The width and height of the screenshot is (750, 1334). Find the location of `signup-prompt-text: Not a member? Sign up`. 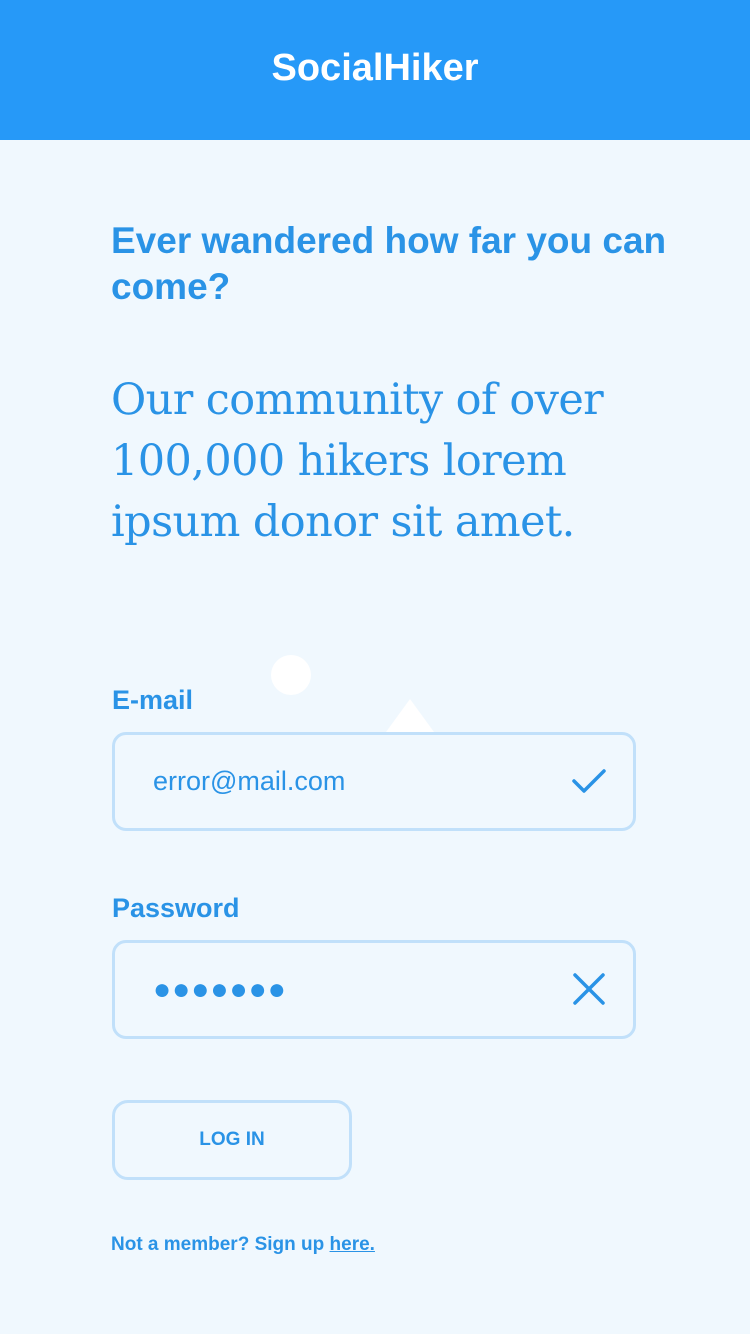

signup-prompt-text: Not a member? Sign up is located at coordinates (220, 1244).